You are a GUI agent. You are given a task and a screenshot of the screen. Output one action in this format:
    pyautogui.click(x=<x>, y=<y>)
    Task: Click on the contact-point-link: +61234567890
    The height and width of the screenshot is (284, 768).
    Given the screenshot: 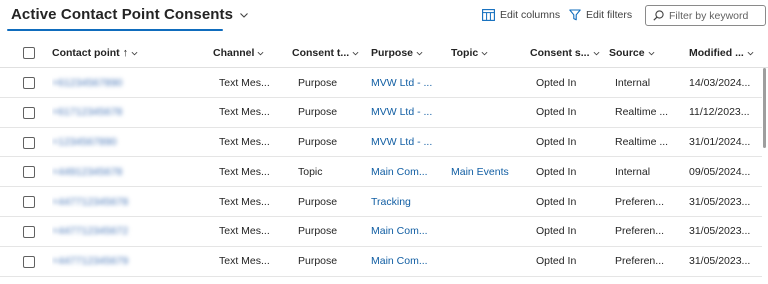 What is the action you would take?
    pyautogui.click(x=127, y=82)
    